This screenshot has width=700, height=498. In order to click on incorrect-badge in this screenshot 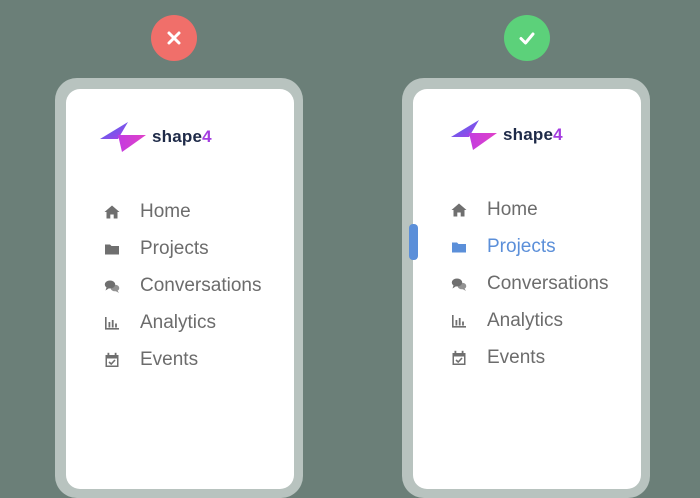, I will do `click(174, 38)`.